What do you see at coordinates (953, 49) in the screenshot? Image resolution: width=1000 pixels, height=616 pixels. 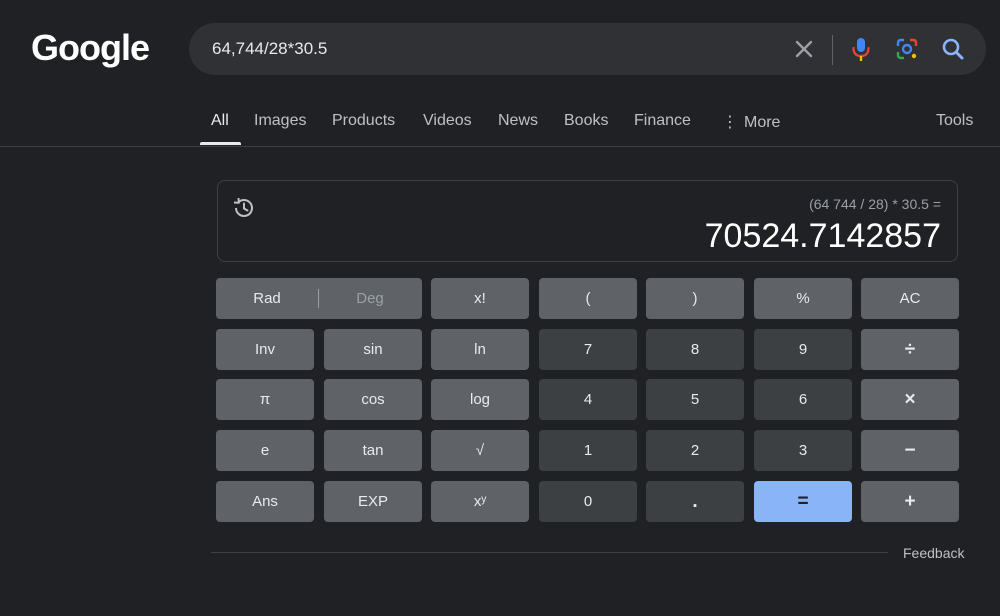 I see `search-icon` at bounding box center [953, 49].